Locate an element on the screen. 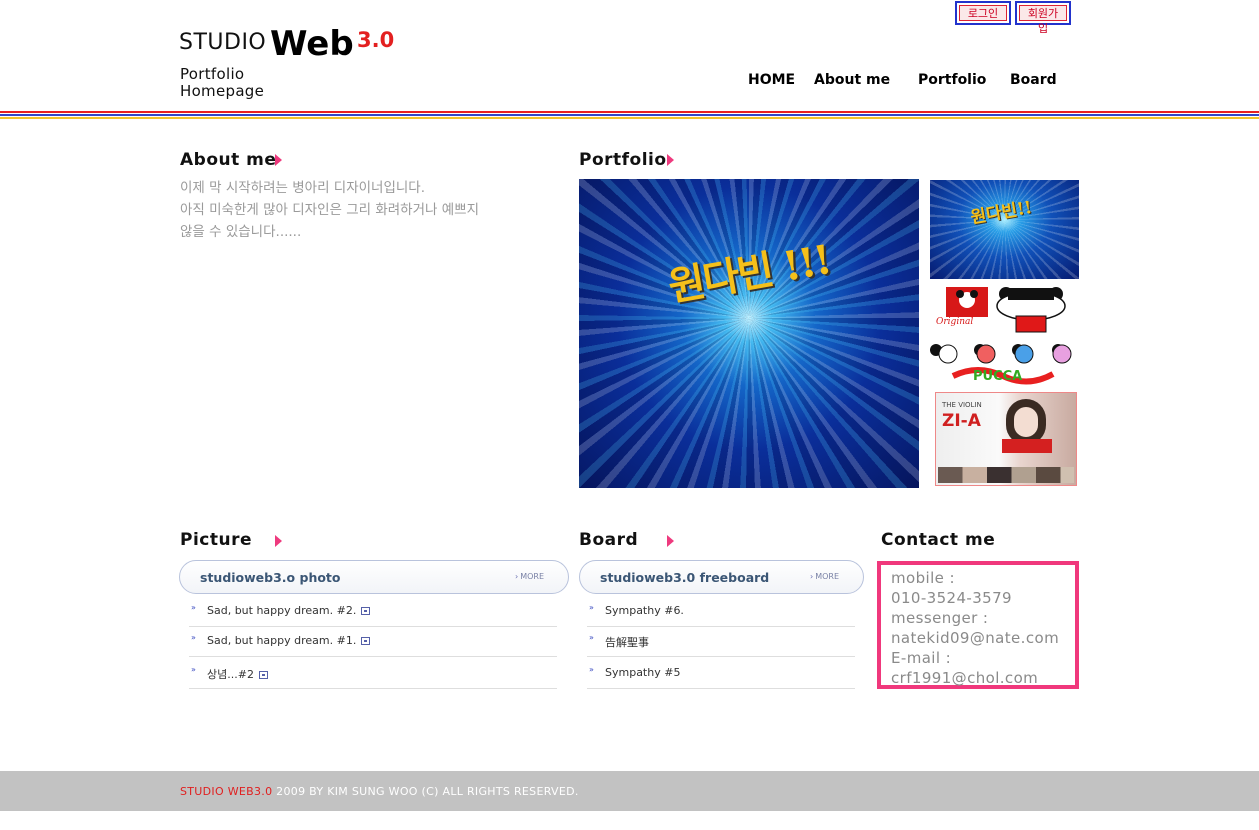 Image resolution: width=1259 pixels, height=830 pixels. picture-item-link: Sad, but happy dream. #1. is located at coordinates (289, 640).